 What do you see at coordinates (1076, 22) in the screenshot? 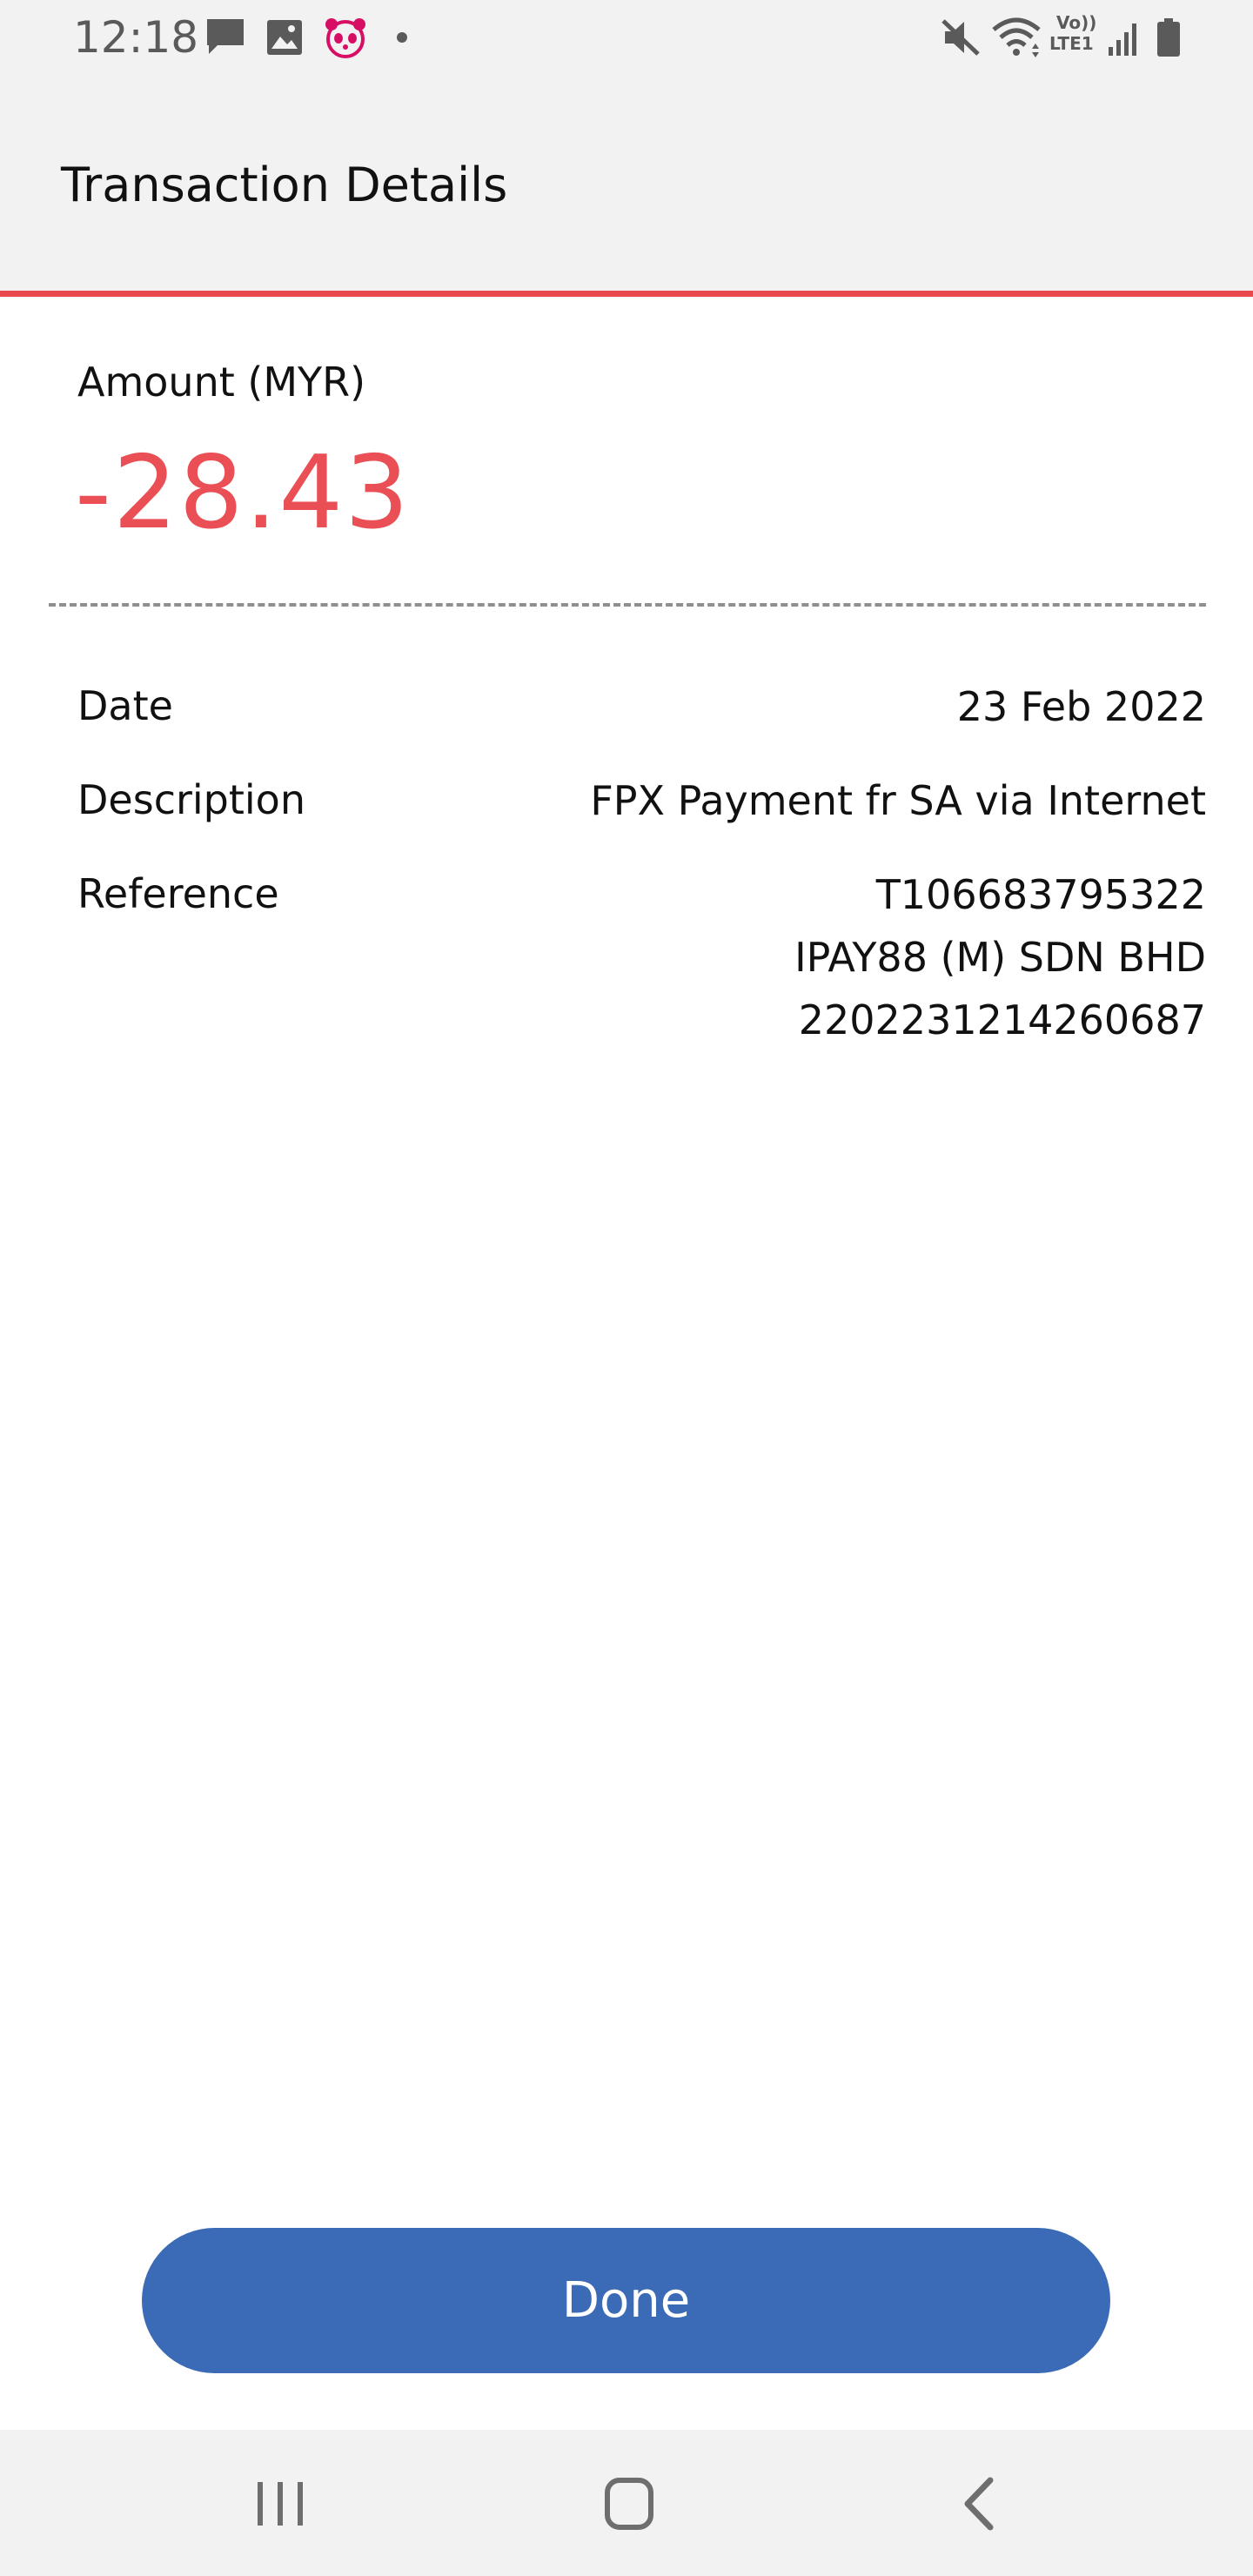
I see `volte-label: Vo))` at bounding box center [1076, 22].